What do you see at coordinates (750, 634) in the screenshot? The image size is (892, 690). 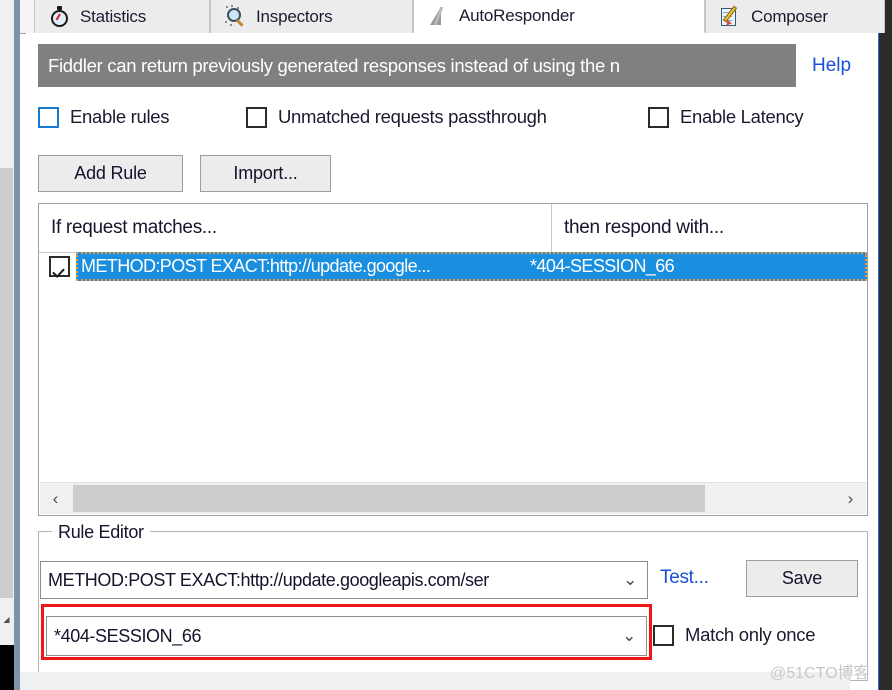 I see `match-only-once-label: Match only once` at bounding box center [750, 634].